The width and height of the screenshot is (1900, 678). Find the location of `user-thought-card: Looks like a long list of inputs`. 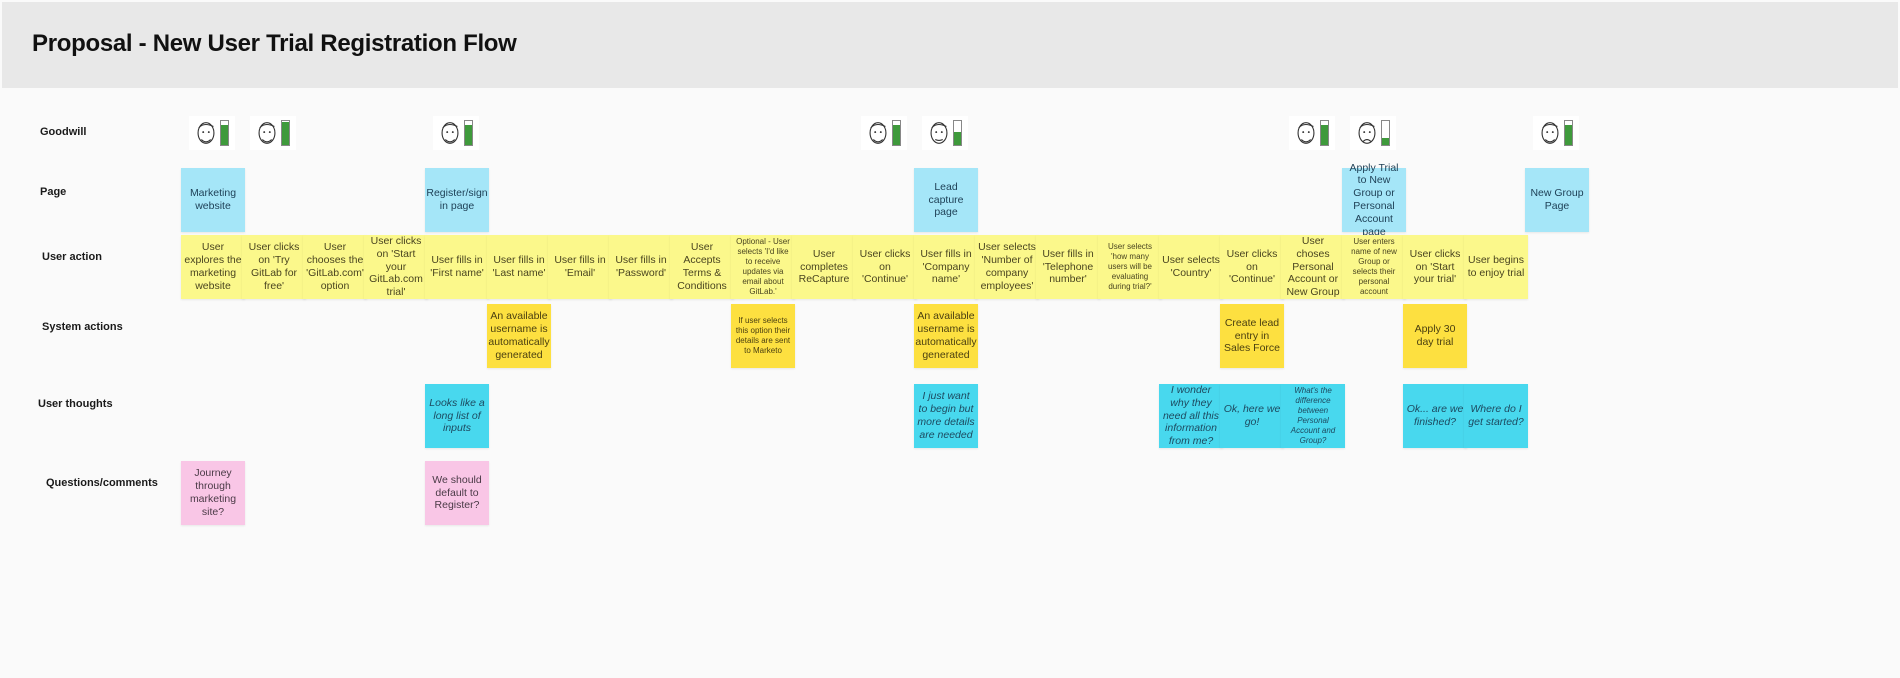

user-thought-card: Looks like a long list of inputs is located at coordinates (457, 416).